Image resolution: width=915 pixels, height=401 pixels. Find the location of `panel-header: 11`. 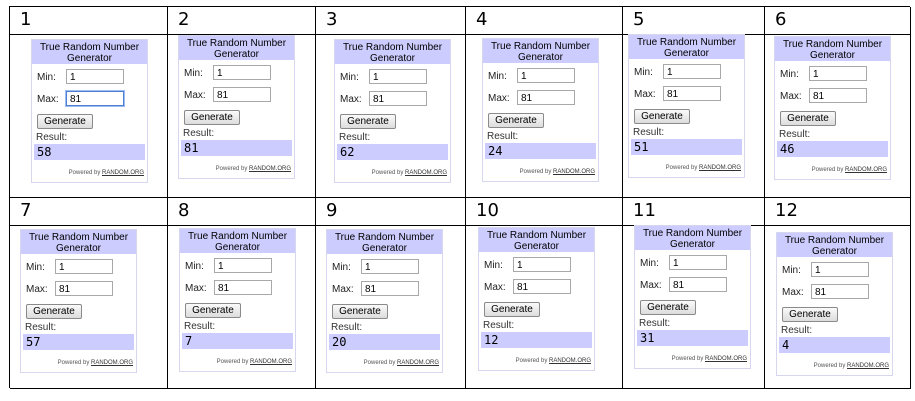

panel-header: 11 is located at coordinates (693, 212).